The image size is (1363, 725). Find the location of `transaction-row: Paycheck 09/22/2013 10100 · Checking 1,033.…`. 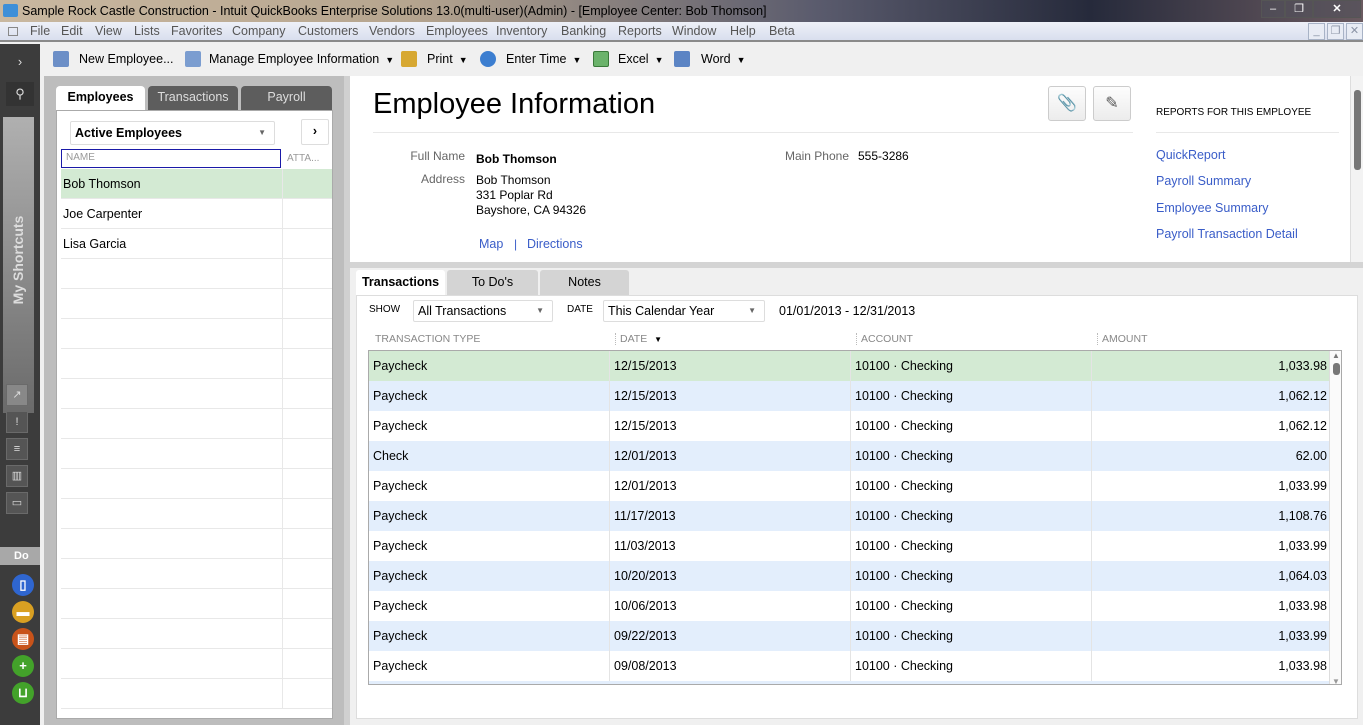

transaction-row: Paycheck 09/22/2013 10100 · Checking 1,033.… is located at coordinates (849, 636).